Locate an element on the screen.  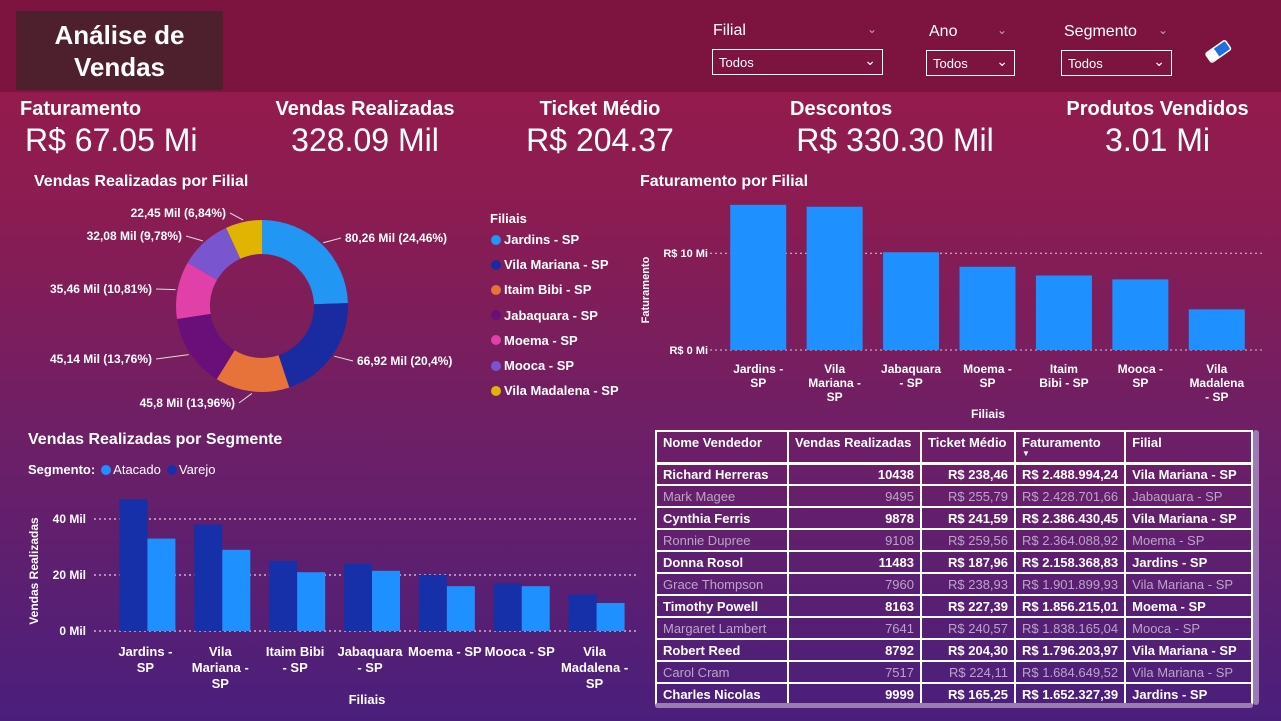
kpi-faturamento: Faturamento R$ 67.05 Mi is located at coordinates (115, 128).